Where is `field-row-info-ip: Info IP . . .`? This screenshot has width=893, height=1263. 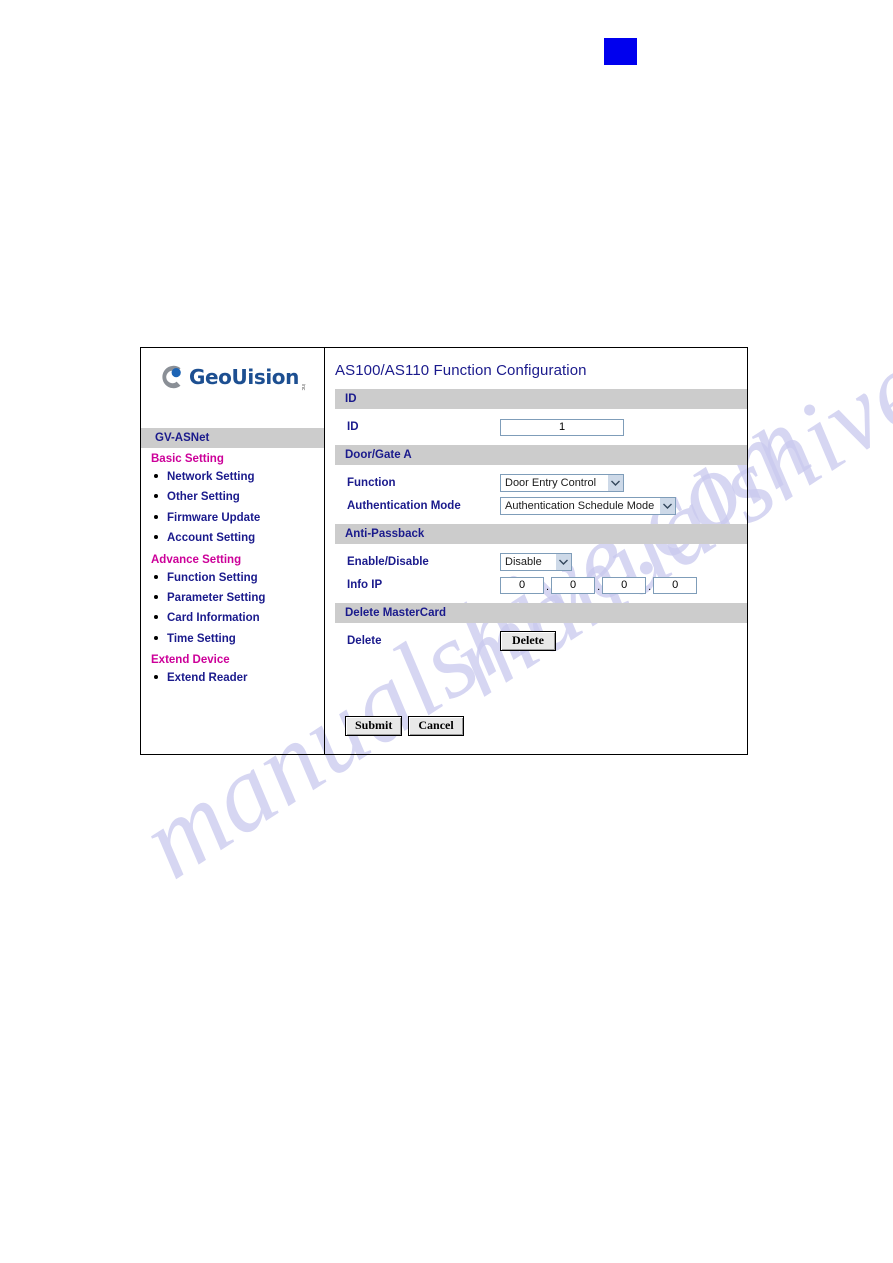 field-row-info-ip: Info IP . . . is located at coordinates (541, 585).